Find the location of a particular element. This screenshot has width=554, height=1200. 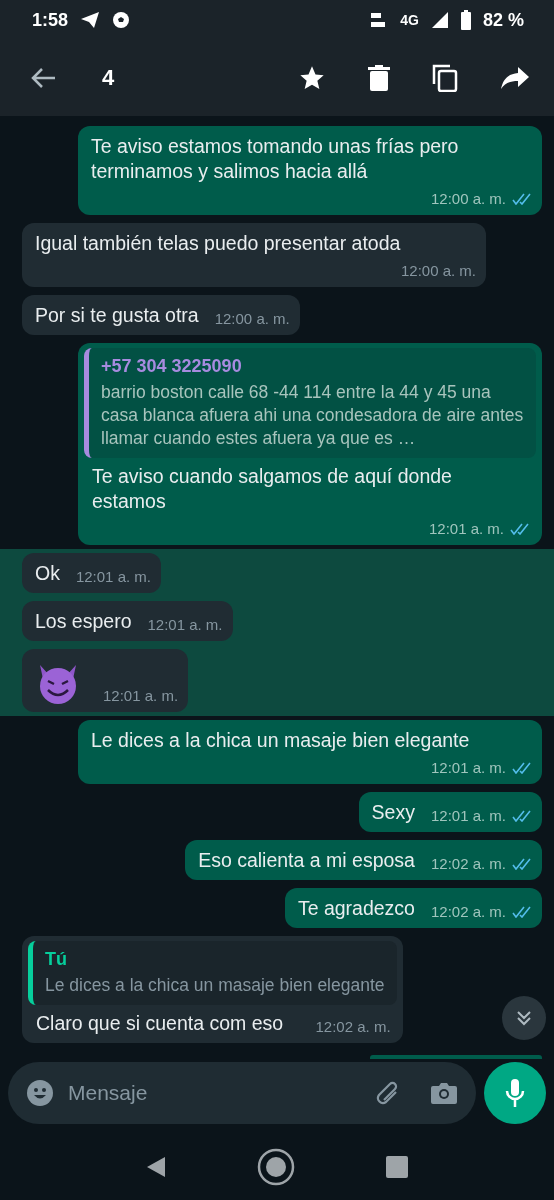

message-bubble: Eso calienta a mi esposa 12:02 a. m. is located at coordinates (363, 860).